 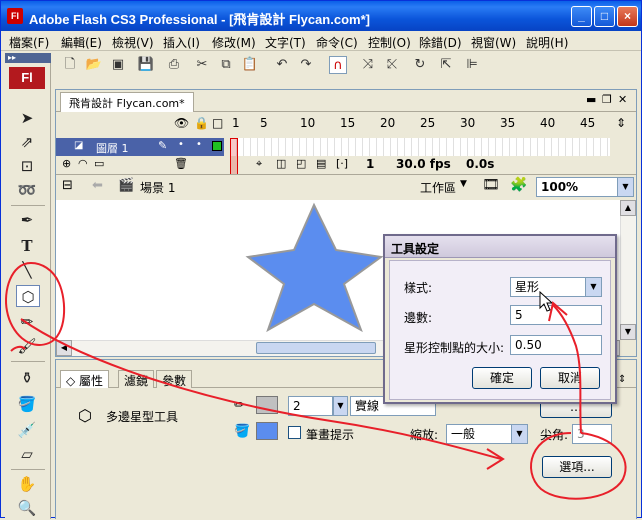 What do you see at coordinates (622, 379) in the screenshot?
I see `panel-menu-icon: ⇕` at bounding box center [622, 379].